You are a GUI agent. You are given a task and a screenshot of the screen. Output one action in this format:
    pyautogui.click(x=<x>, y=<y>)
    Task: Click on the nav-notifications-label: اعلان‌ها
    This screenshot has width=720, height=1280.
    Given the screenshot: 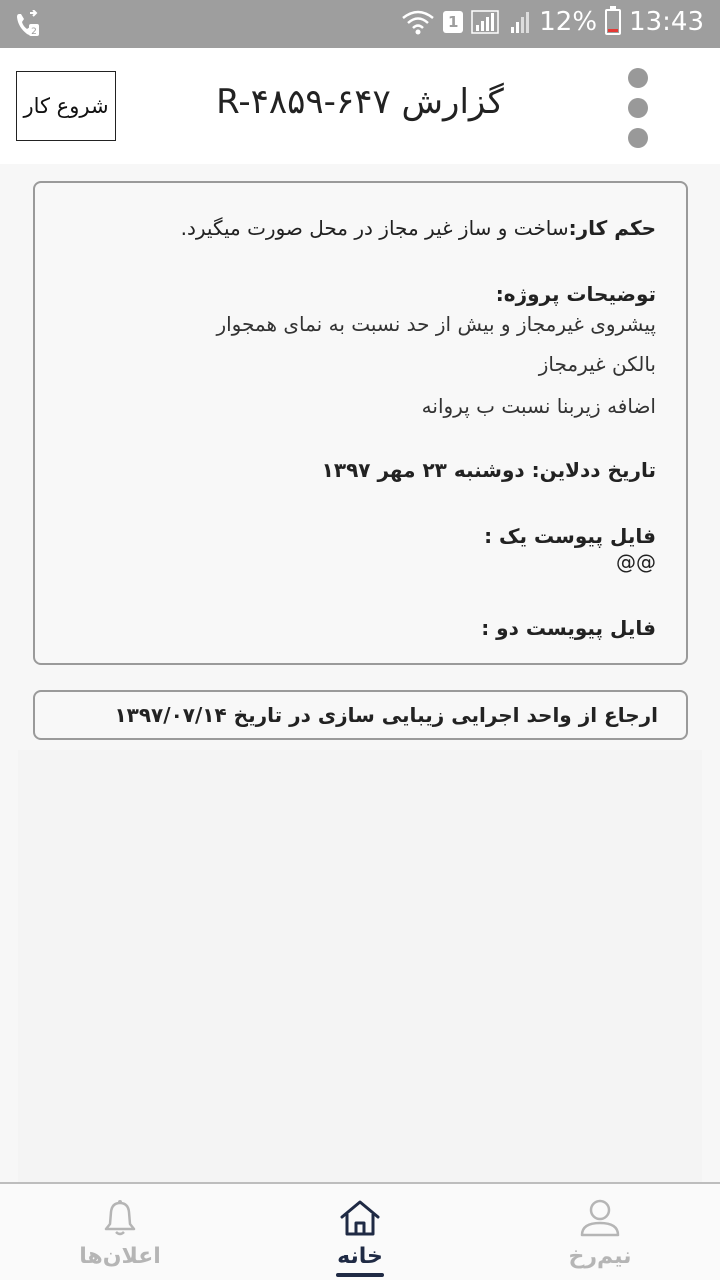 What is the action you would take?
    pyautogui.click(x=120, y=1256)
    